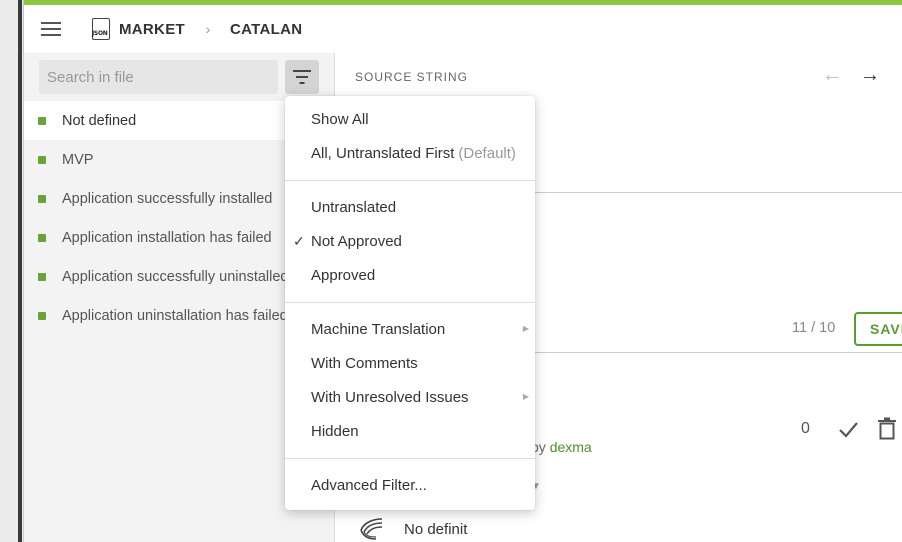 This screenshot has height=542, width=902. I want to click on menu-item-label: Machine Translation, so click(378, 329).